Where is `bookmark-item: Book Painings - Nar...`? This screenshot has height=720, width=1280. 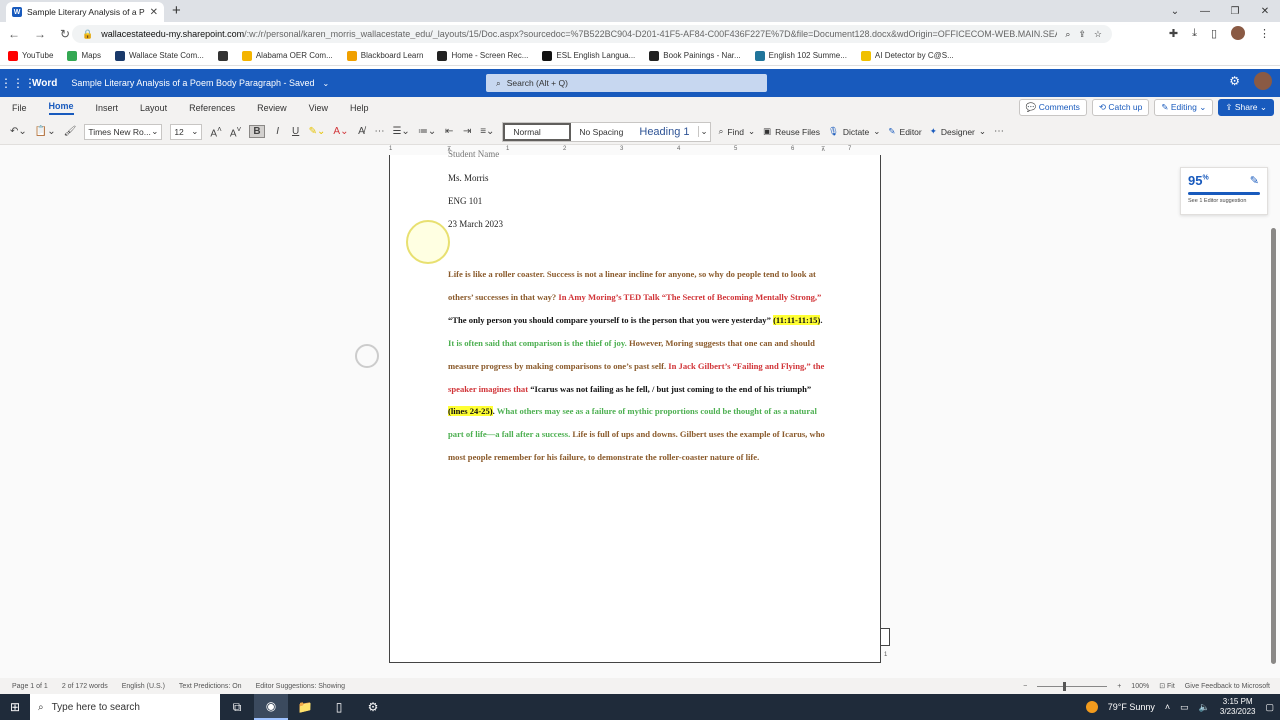 bookmark-item: Book Painings - Nar... is located at coordinates (695, 55).